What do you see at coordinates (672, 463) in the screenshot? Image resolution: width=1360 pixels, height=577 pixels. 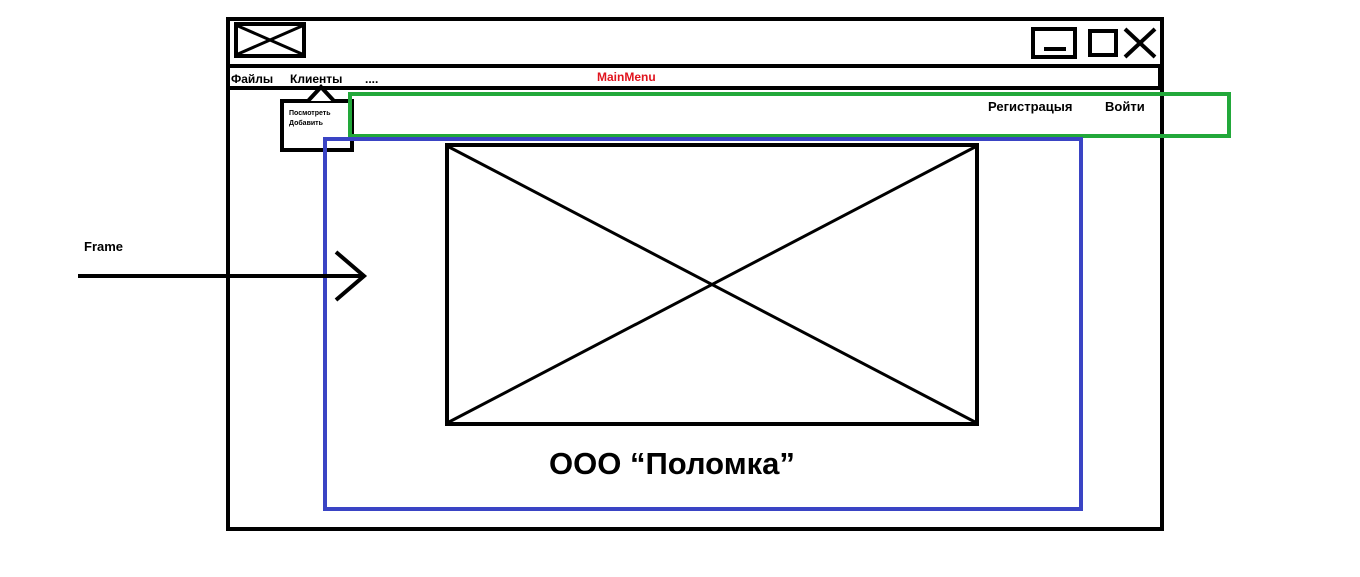 I see `company-name: ООО “Поломка”` at bounding box center [672, 463].